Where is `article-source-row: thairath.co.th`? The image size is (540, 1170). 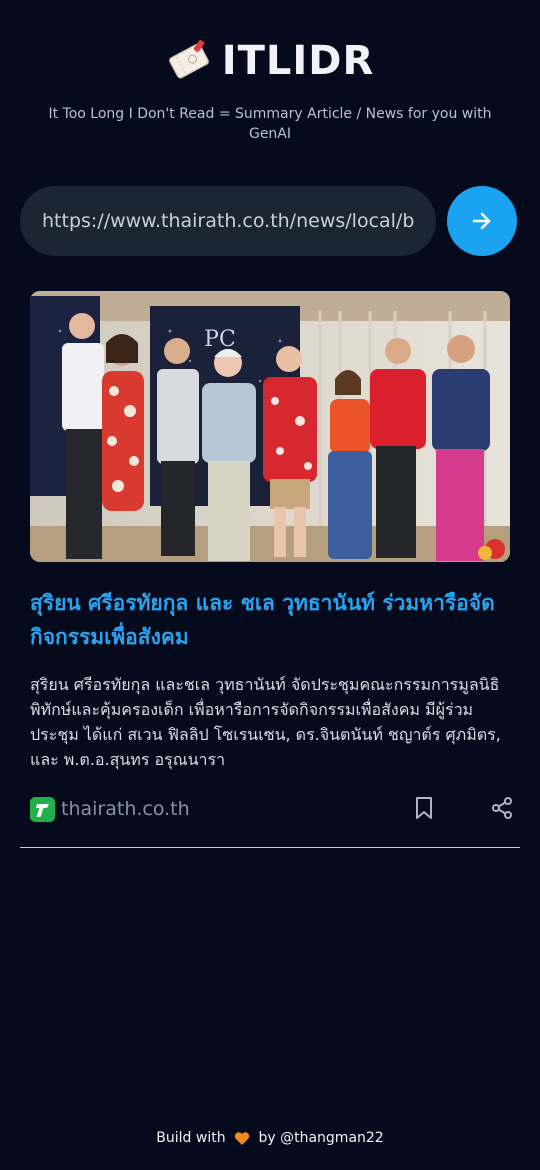 article-source-row: thairath.co.th is located at coordinates (271, 809).